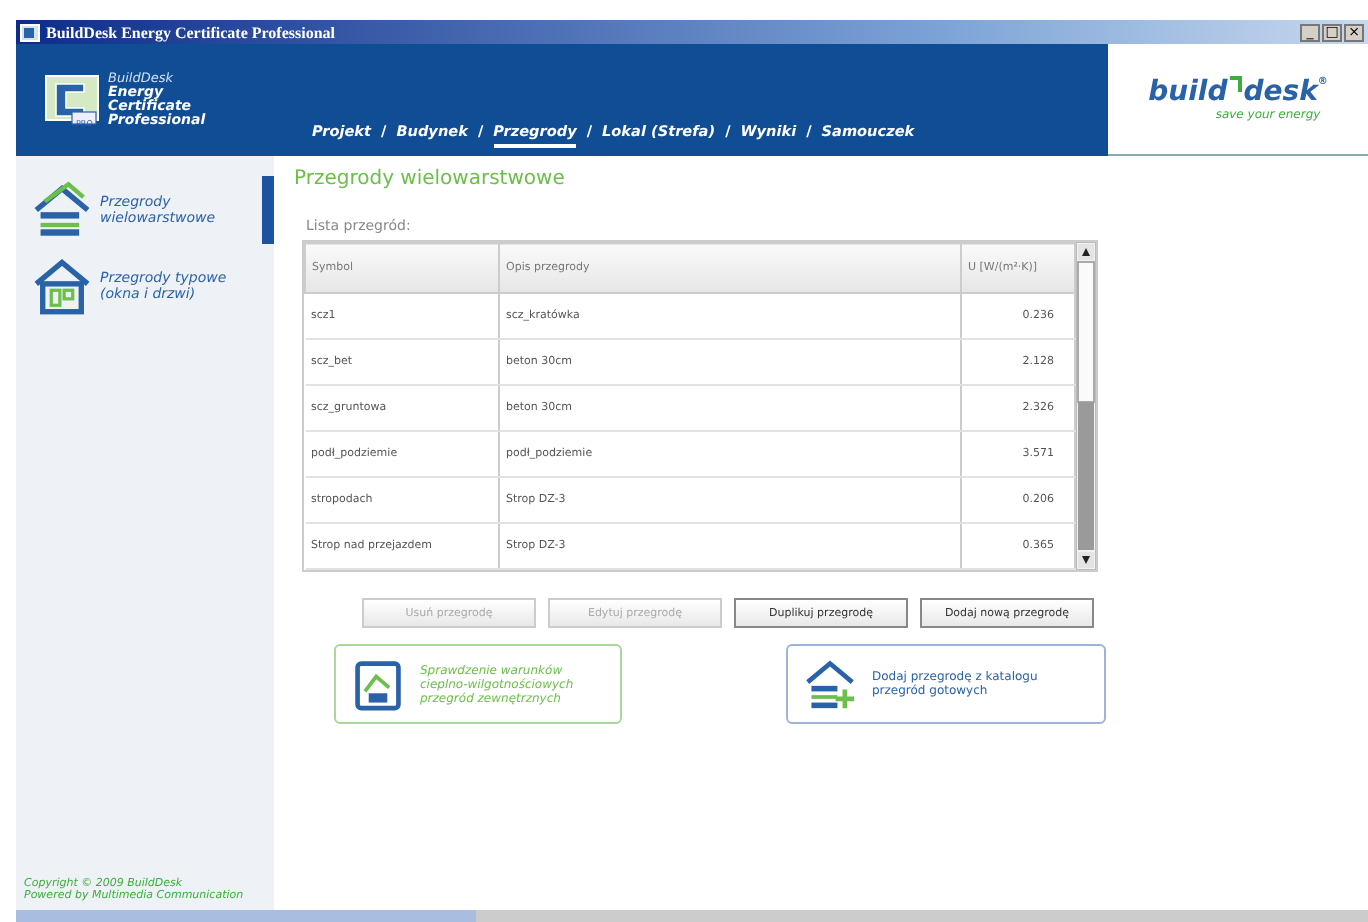 This screenshot has height=922, width=1368. Describe the element at coordinates (830, 684) in the screenshot. I see `house-plus-icon` at that location.